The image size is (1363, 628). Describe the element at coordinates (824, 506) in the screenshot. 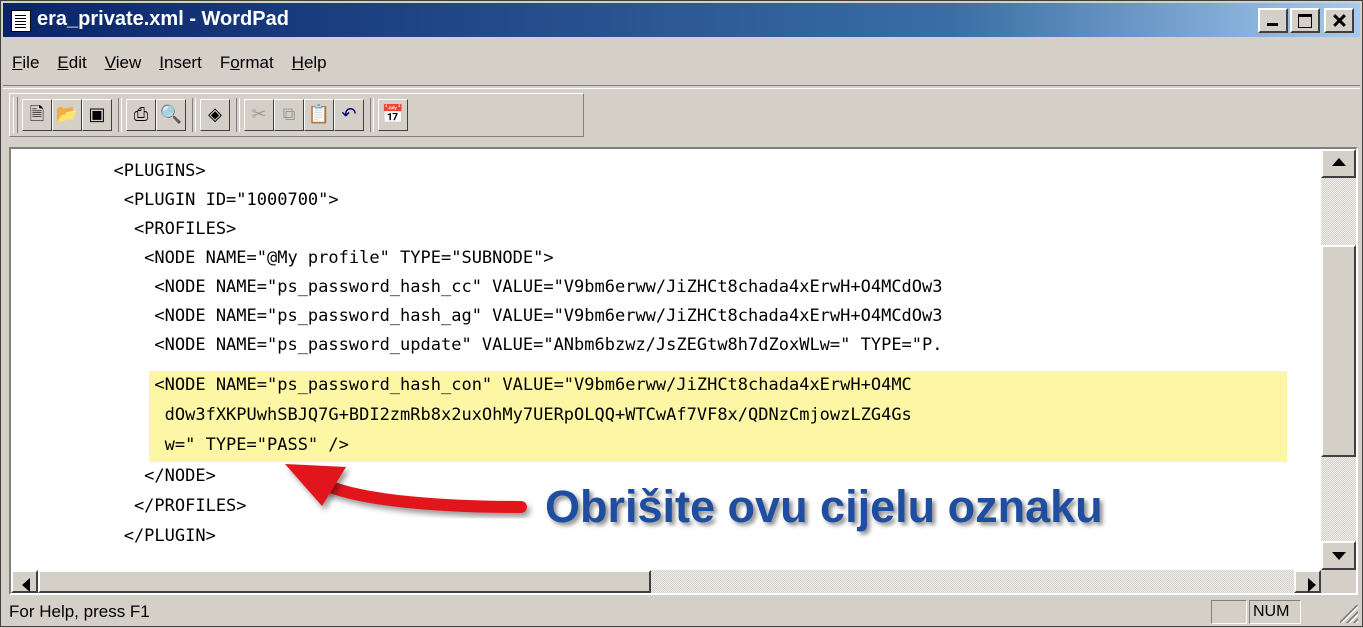

I see `annotation-label: Obrišite ovu cijelu oznaku` at that location.